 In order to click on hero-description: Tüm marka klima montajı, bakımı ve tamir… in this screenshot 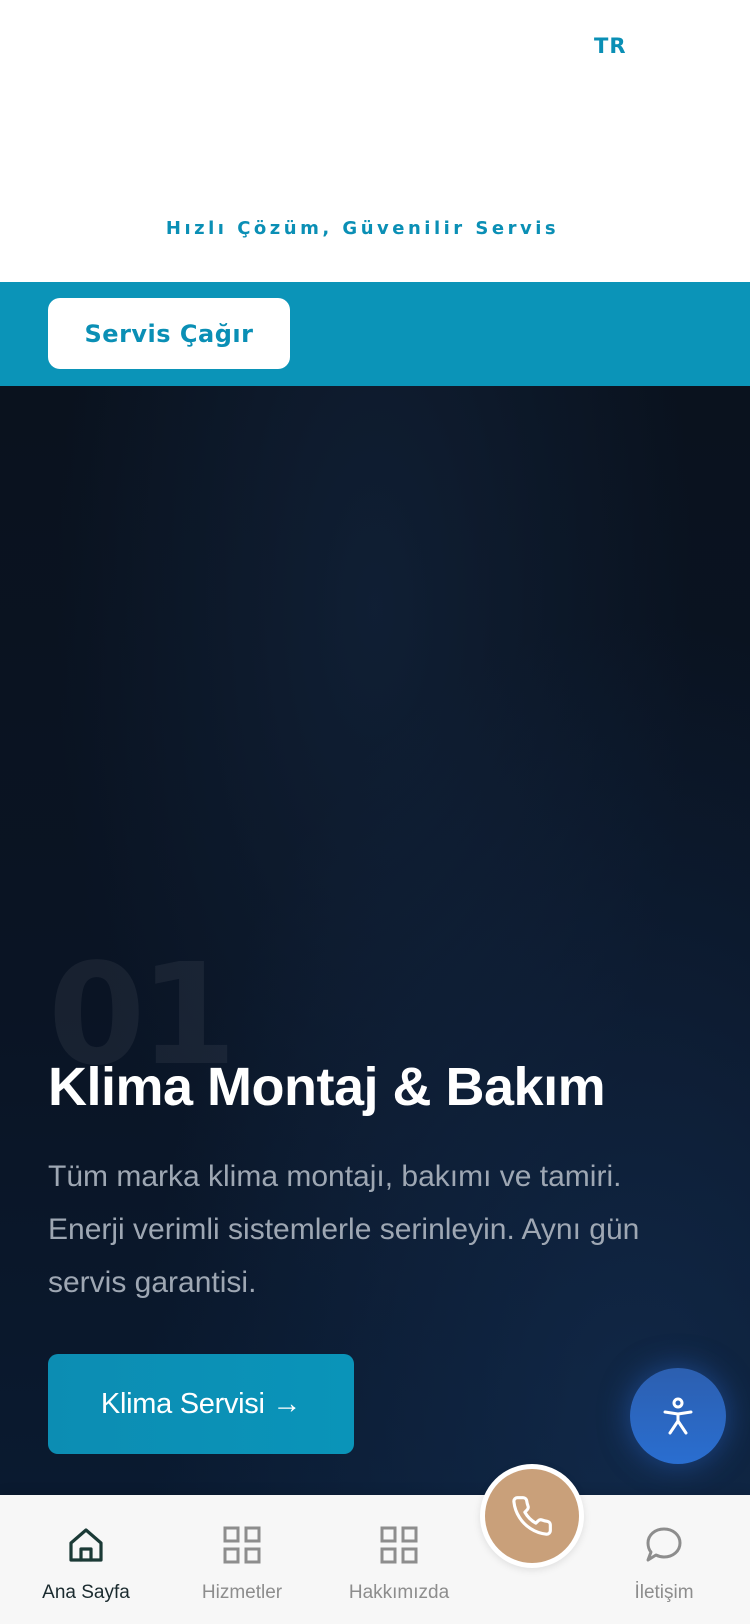, I will do `click(344, 1229)`.